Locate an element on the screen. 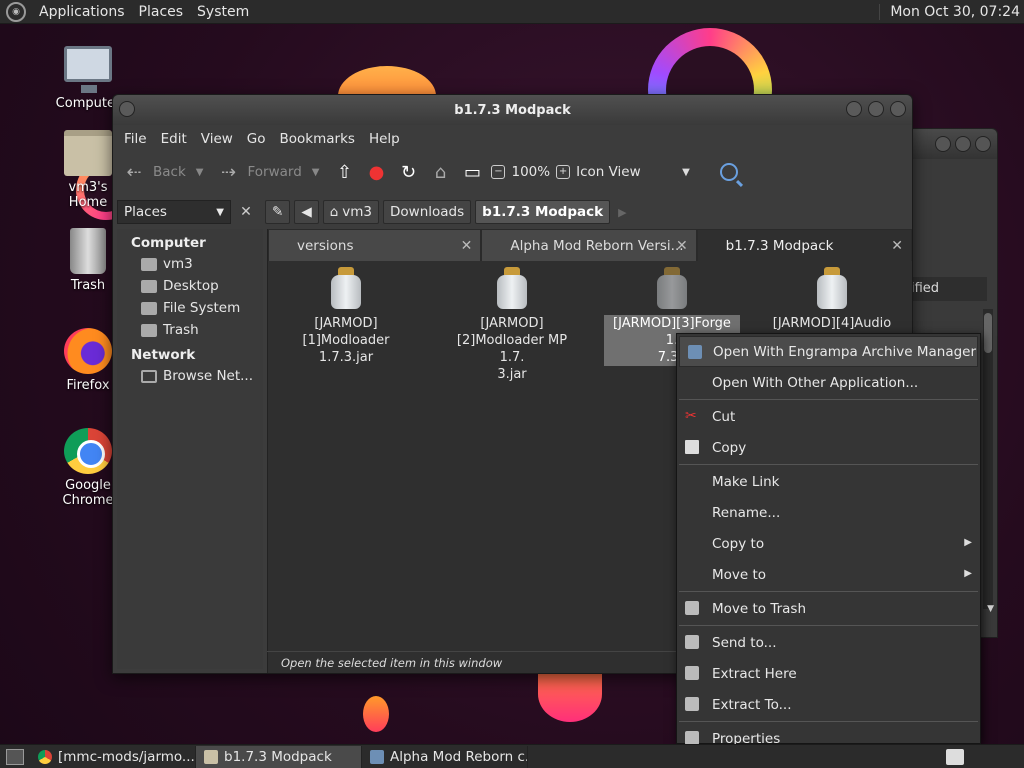 The image size is (1024, 768). edit-location-button: ✎ is located at coordinates (278, 212).